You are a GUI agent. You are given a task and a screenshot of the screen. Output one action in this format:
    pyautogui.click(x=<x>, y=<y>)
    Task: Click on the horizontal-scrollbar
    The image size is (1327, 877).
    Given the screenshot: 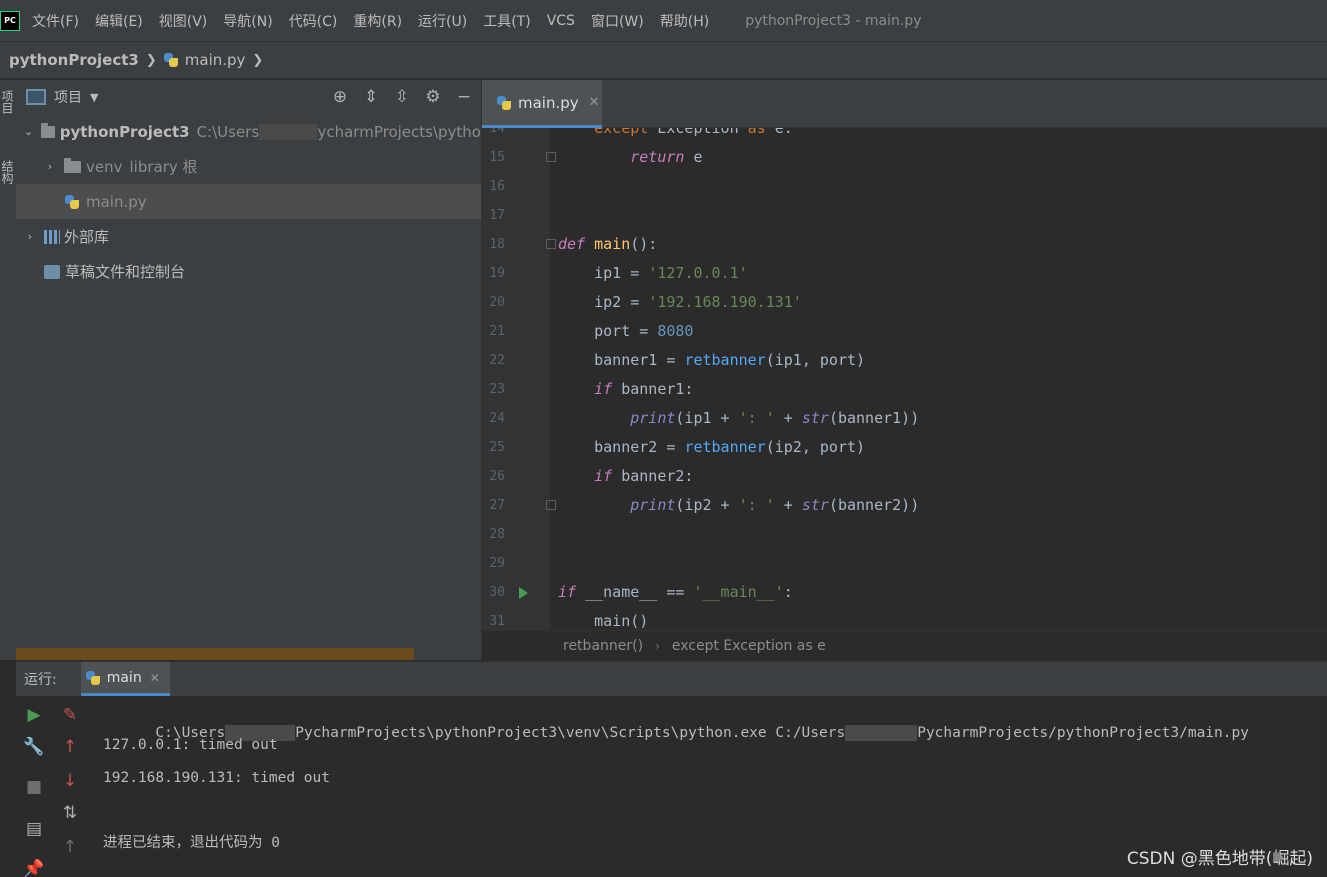 What is the action you would take?
    pyautogui.click(x=215, y=654)
    